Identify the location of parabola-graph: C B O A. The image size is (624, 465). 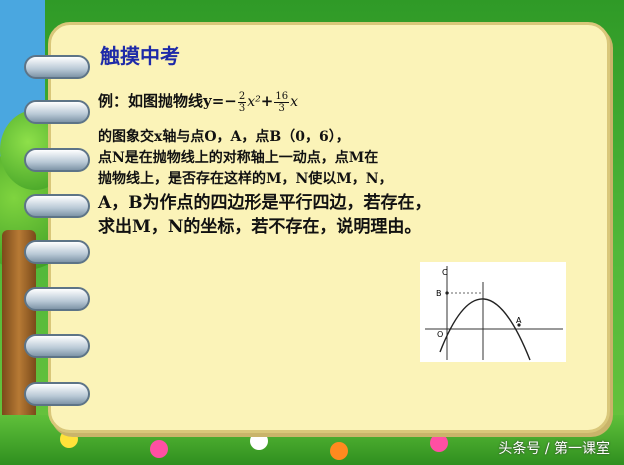
(493, 312).